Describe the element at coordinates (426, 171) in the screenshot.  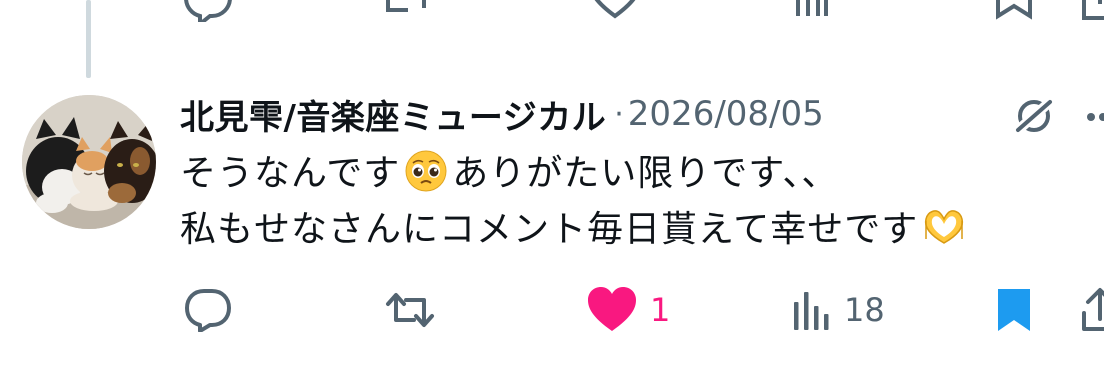
I see `pleading-face-emoji` at that location.